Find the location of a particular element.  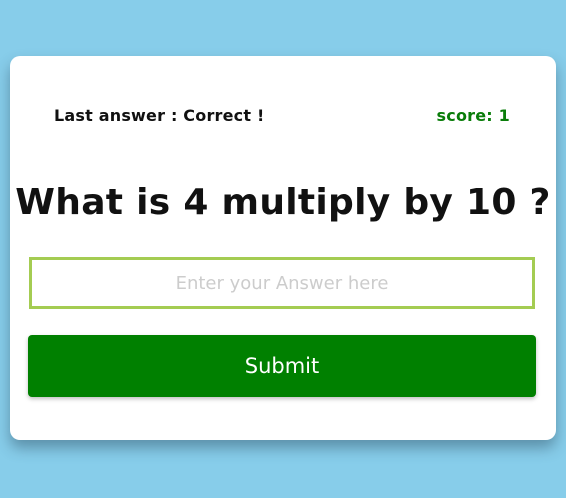

score-display: score: 1 is located at coordinates (473, 115).